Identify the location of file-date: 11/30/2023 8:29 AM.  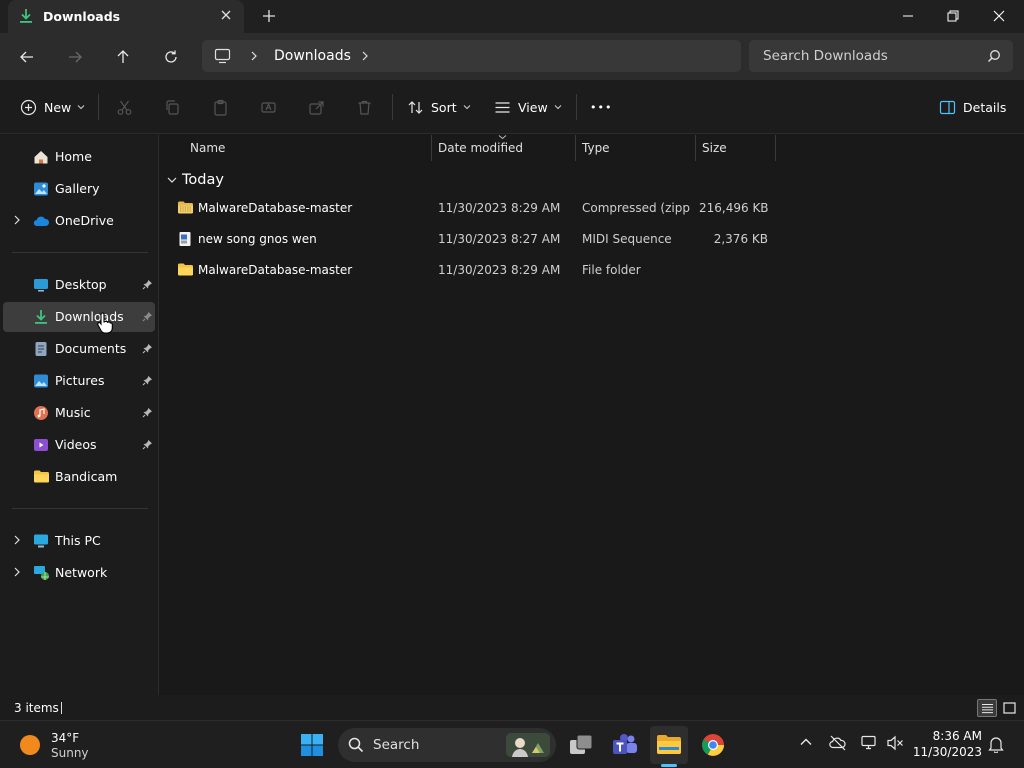
(499, 270).